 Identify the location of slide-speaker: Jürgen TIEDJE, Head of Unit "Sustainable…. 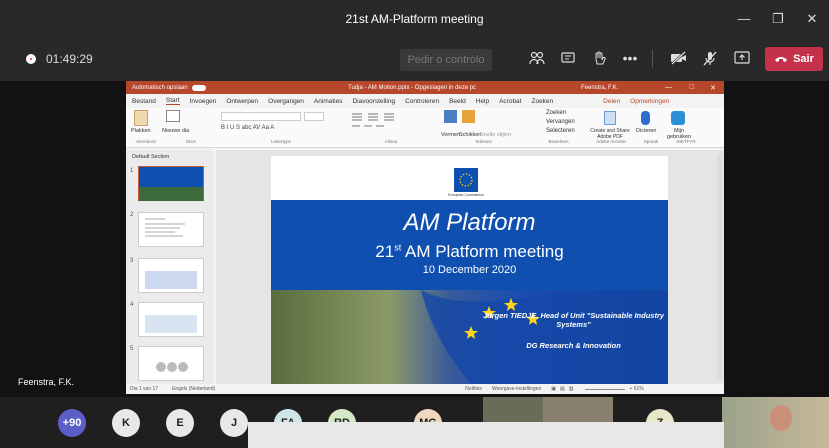
(573, 320).